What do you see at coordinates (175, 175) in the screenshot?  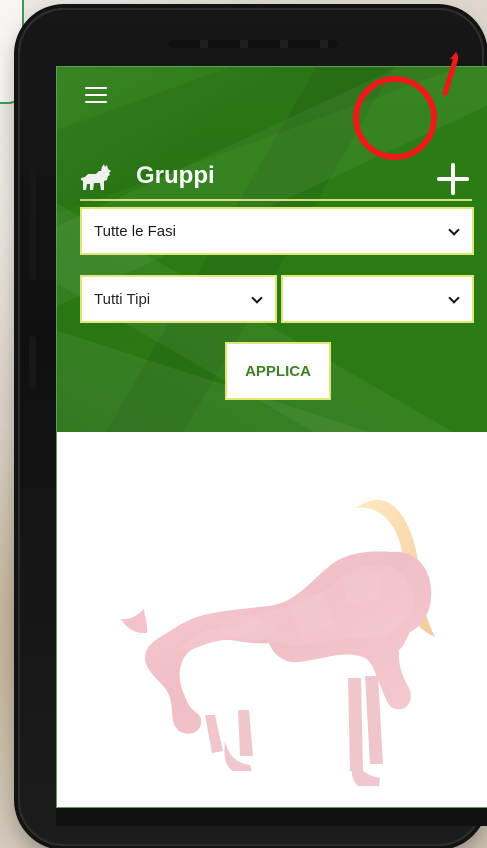 I see `page-title: Gruppi` at bounding box center [175, 175].